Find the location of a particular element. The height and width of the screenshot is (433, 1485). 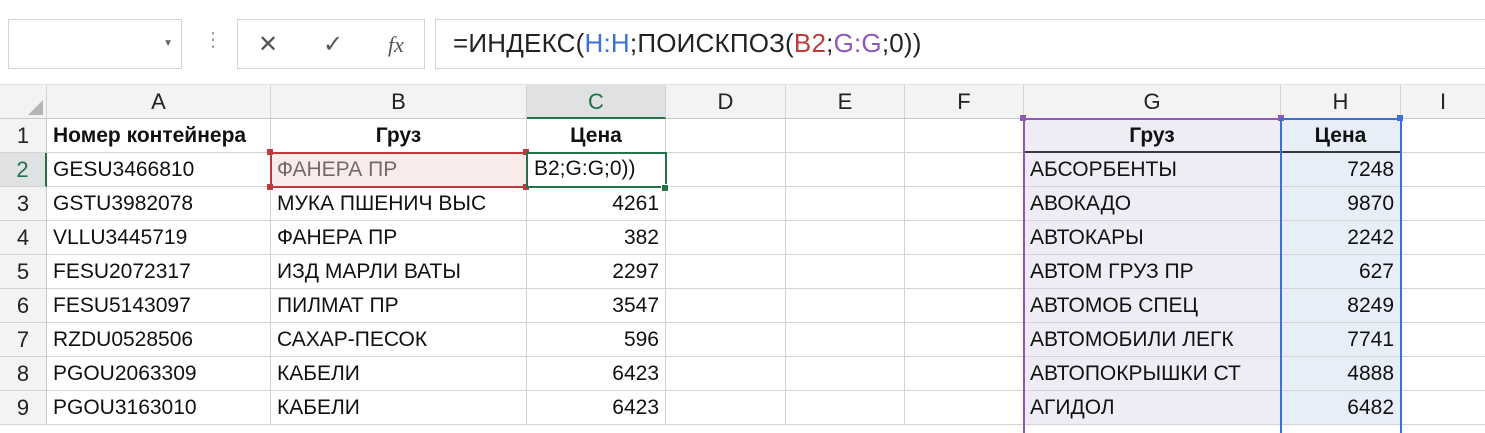

cell-b5: ИЗД МАРЛИ ВАТЫ is located at coordinates (399, 272).